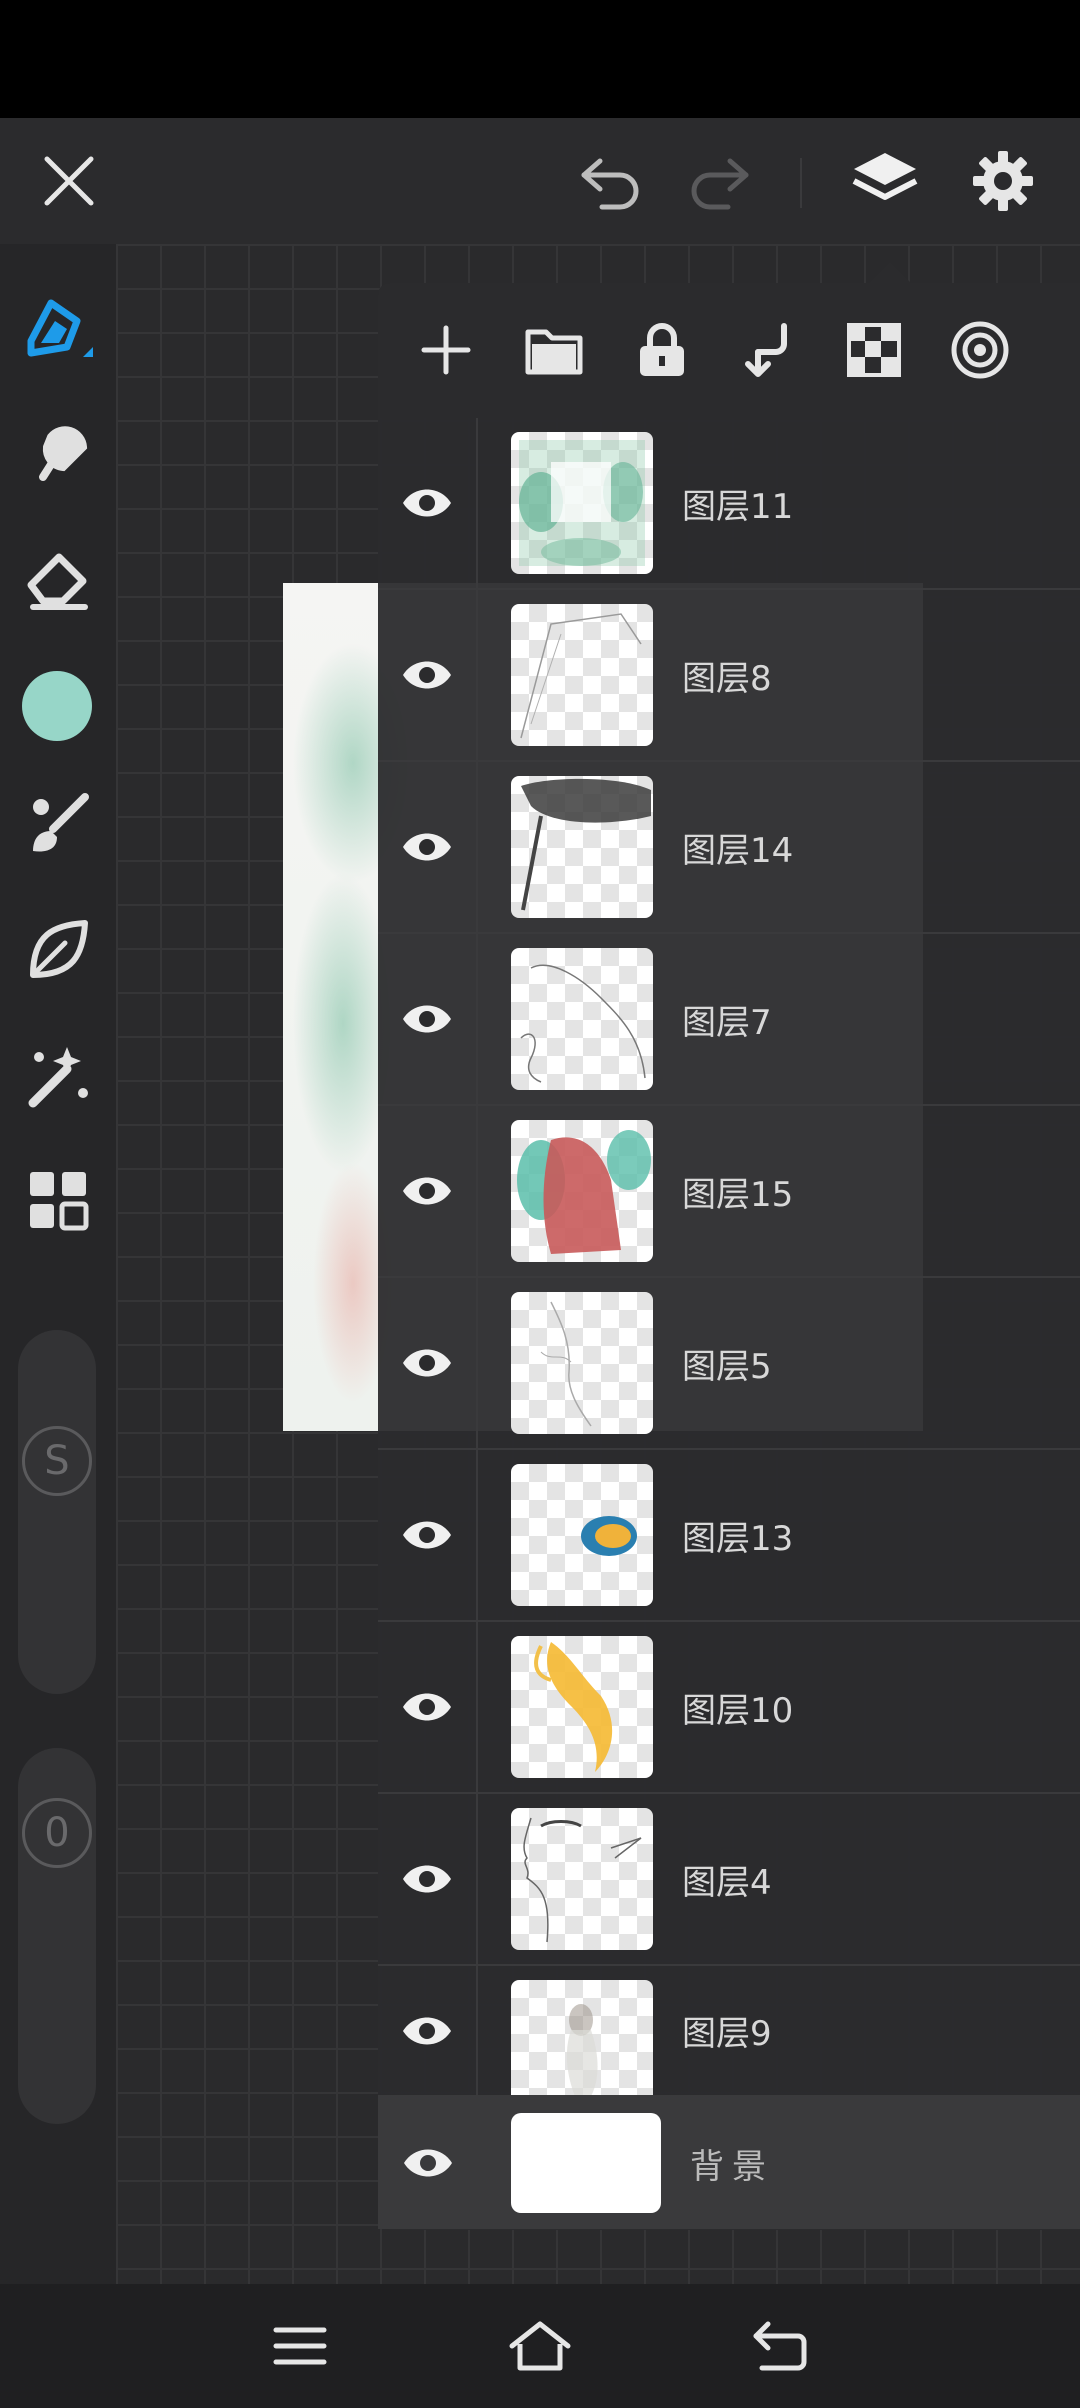 This screenshot has width=1080, height=2408. I want to click on layer-row: 图层11, so click(729, 504).